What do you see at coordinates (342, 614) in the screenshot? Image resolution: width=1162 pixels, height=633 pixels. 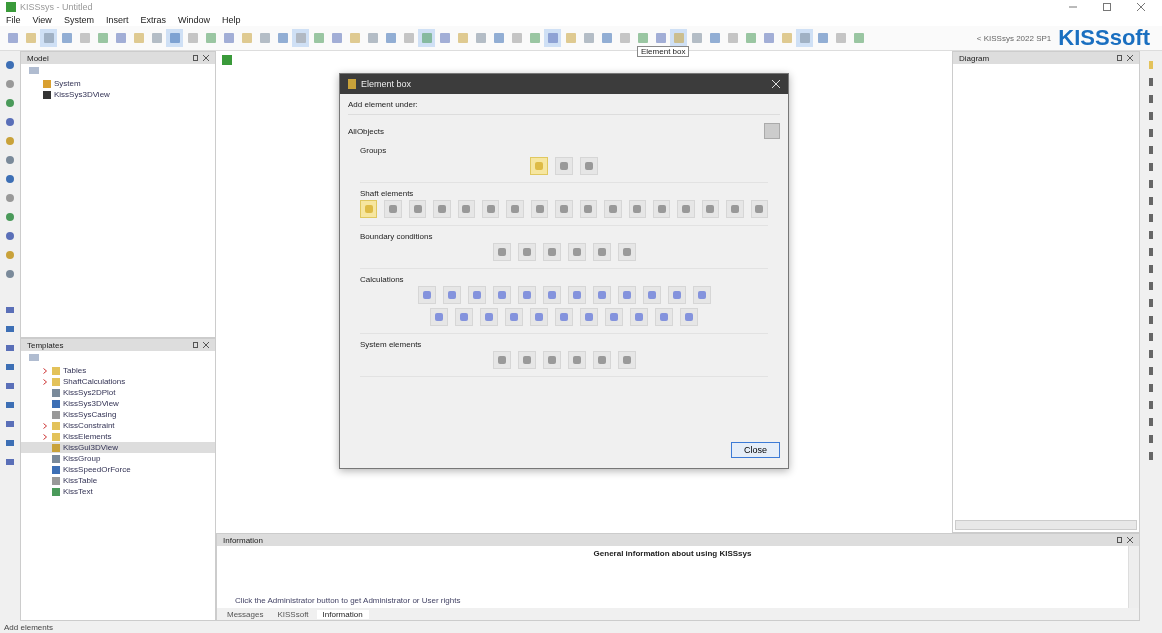 I see `panel-tab: Information` at bounding box center [342, 614].